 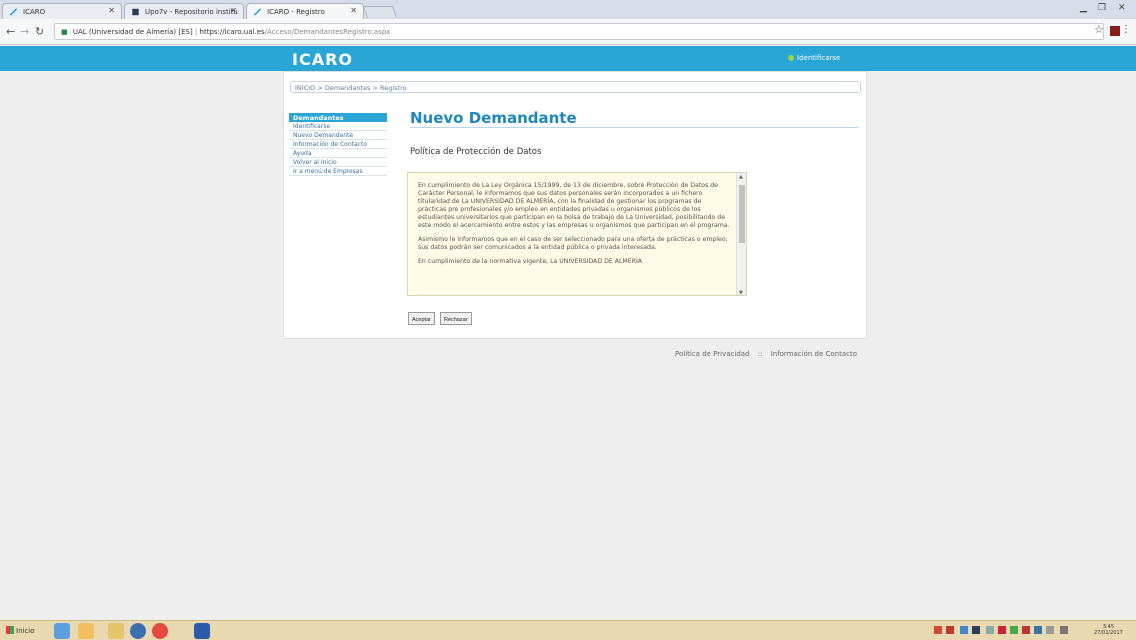 I want to click on system-clock: 3:45 27/01/2017, so click(x=1108, y=630).